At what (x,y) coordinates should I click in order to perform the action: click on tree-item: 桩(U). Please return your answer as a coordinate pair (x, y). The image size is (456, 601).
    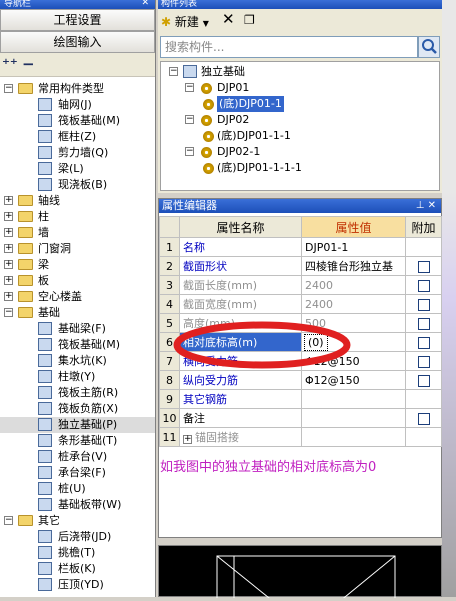
    Looking at the image, I should click on (77, 489).